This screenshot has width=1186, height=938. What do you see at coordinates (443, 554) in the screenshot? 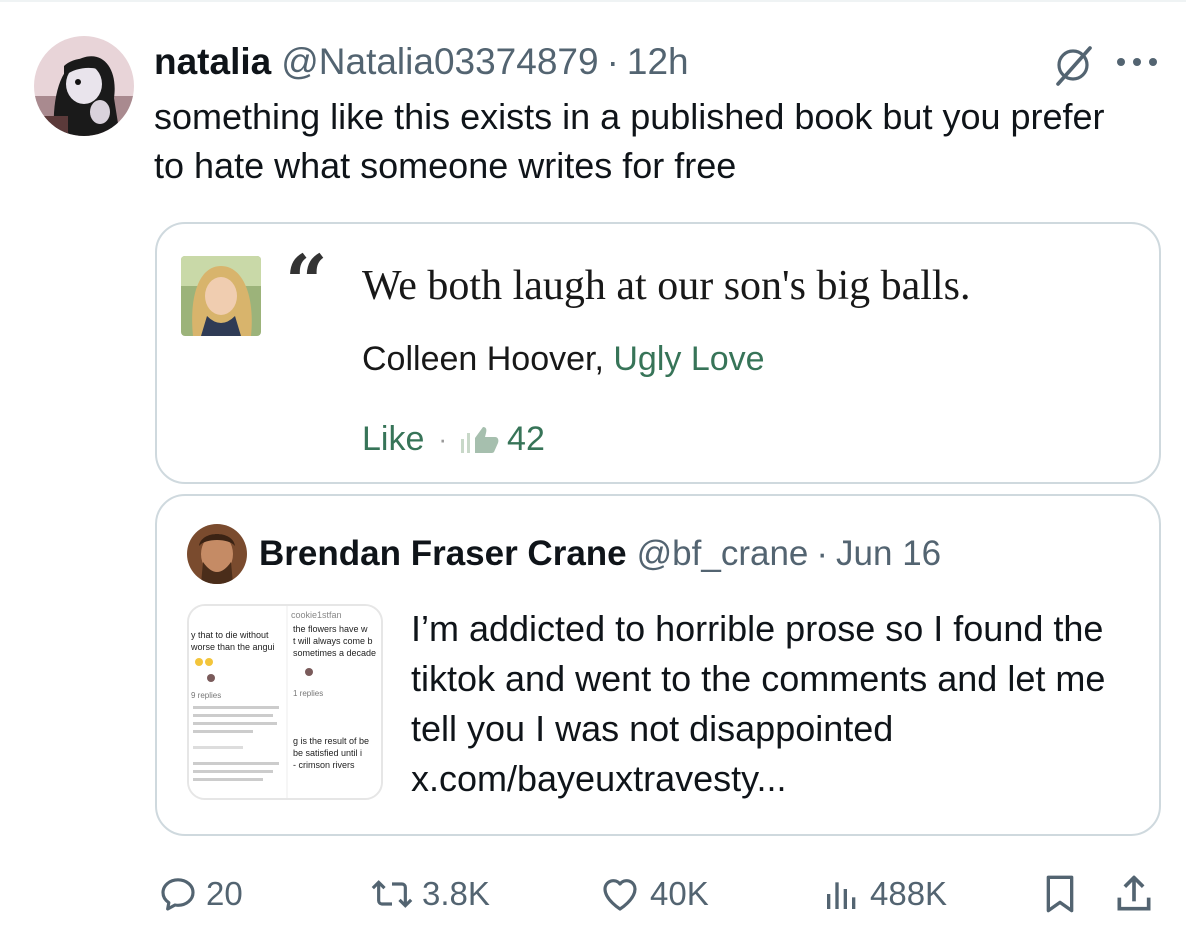
I see `embedded-author-name: Brendan Fraser Crane` at bounding box center [443, 554].